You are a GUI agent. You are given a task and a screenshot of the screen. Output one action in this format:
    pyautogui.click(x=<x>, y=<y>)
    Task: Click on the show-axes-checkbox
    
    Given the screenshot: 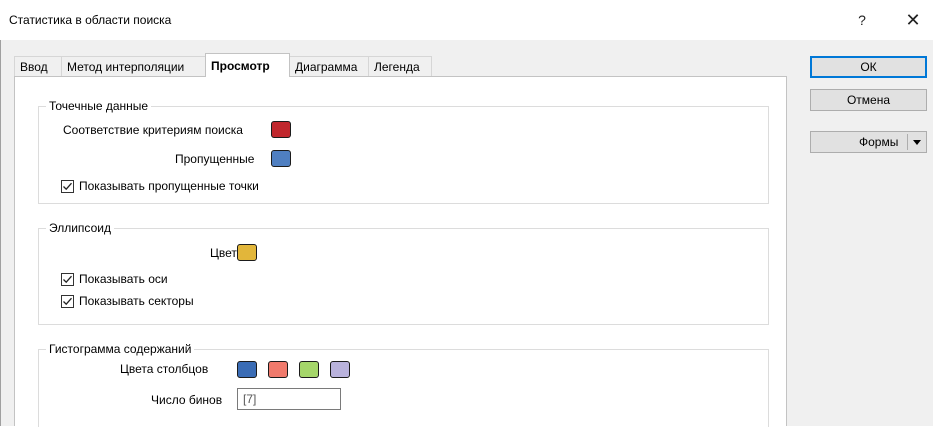 What is the action you would take?
    pyautogui.click(x=67, y=279)
    